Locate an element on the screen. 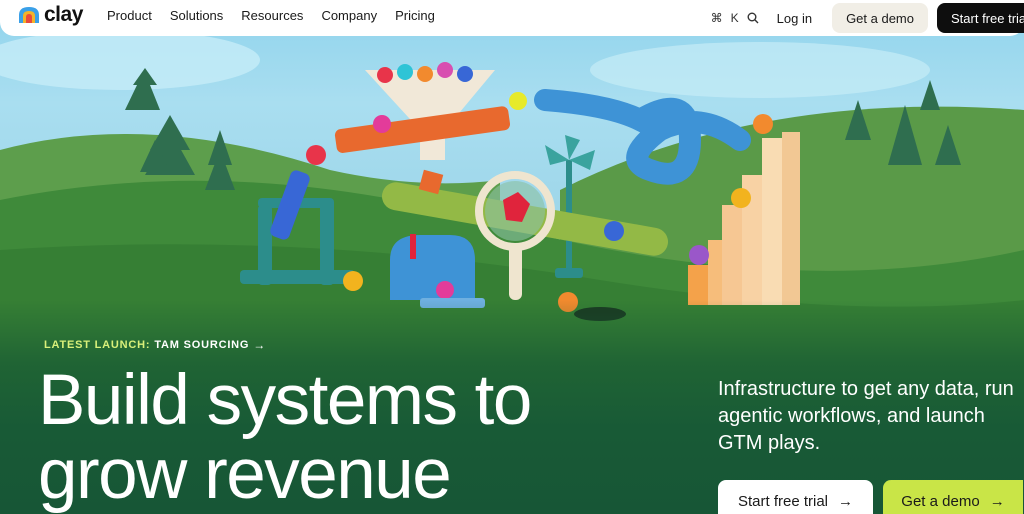 Image resolution: width=1024 pixels, height=514 pixels. command-key-icon: ⌘ is located at coordinates (717, 18).